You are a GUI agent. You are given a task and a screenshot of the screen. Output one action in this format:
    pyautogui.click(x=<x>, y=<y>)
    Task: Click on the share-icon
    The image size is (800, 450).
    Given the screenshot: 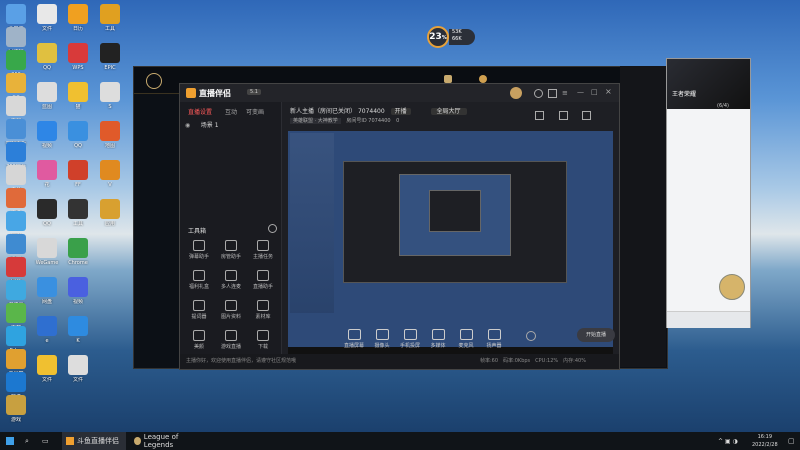 What is the action you would take?
    pyautogui.click(x=563, y=115)
    